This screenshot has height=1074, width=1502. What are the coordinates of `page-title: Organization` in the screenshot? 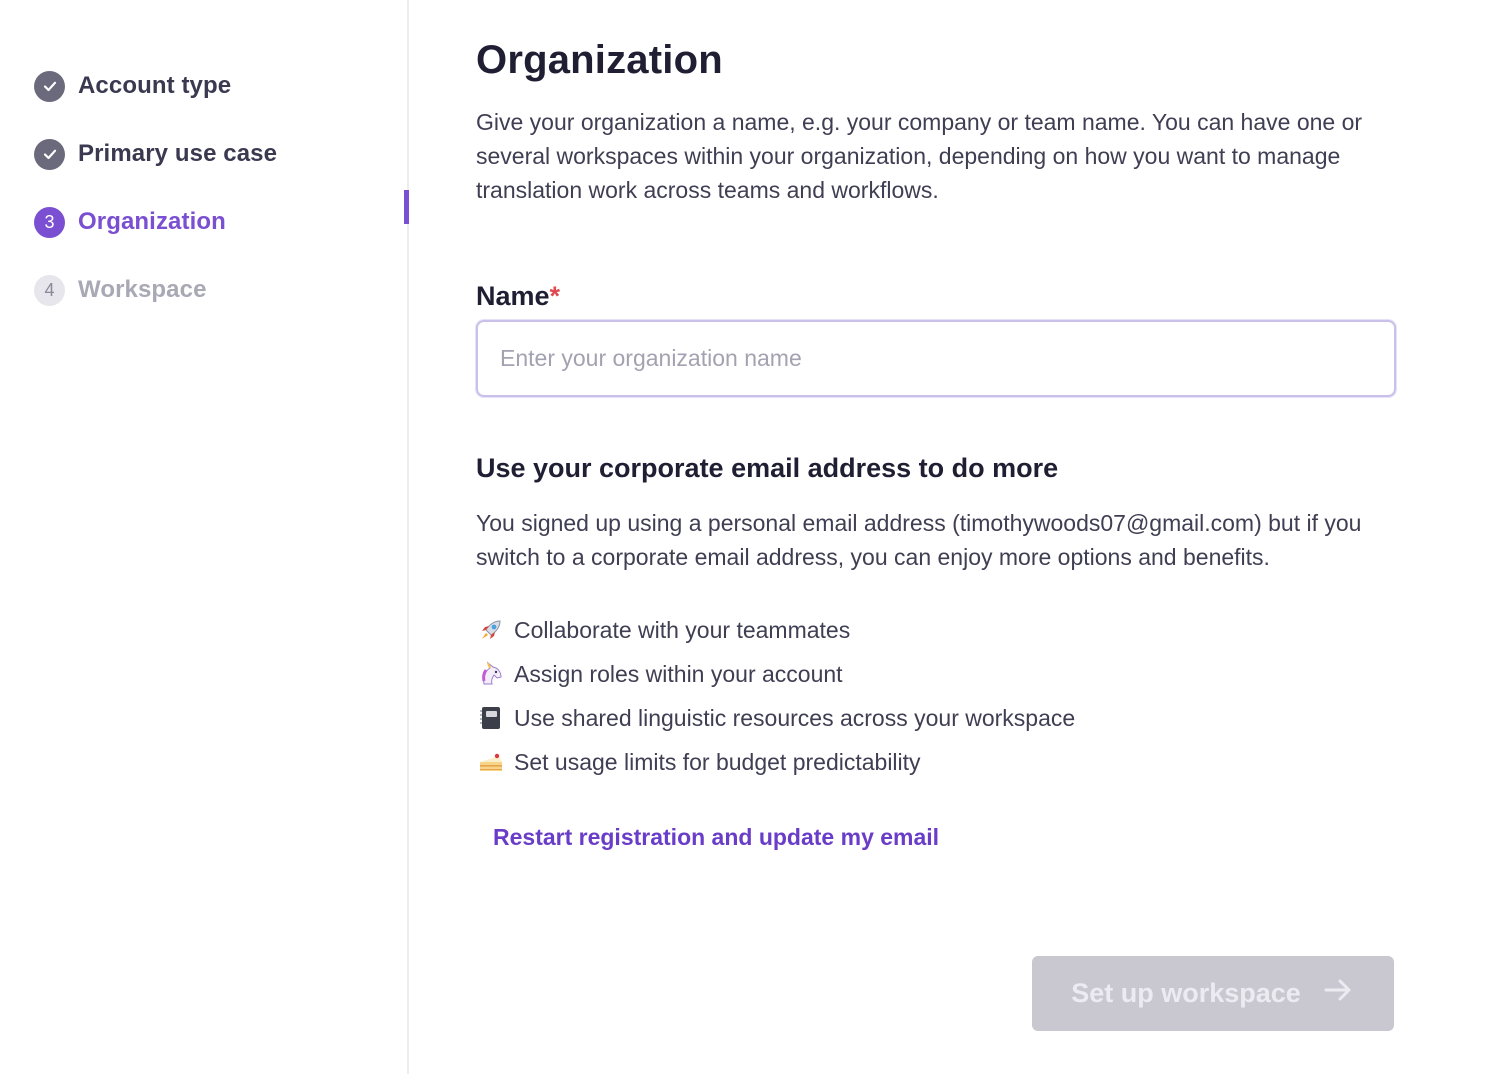 It's located at (599, 60).